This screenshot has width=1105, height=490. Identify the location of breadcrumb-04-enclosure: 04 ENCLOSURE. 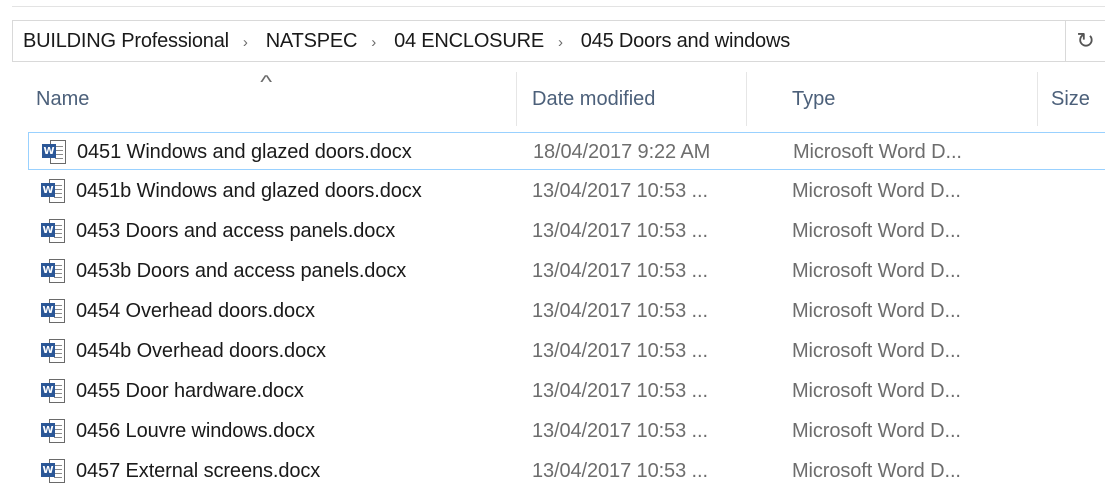
(467, 41).